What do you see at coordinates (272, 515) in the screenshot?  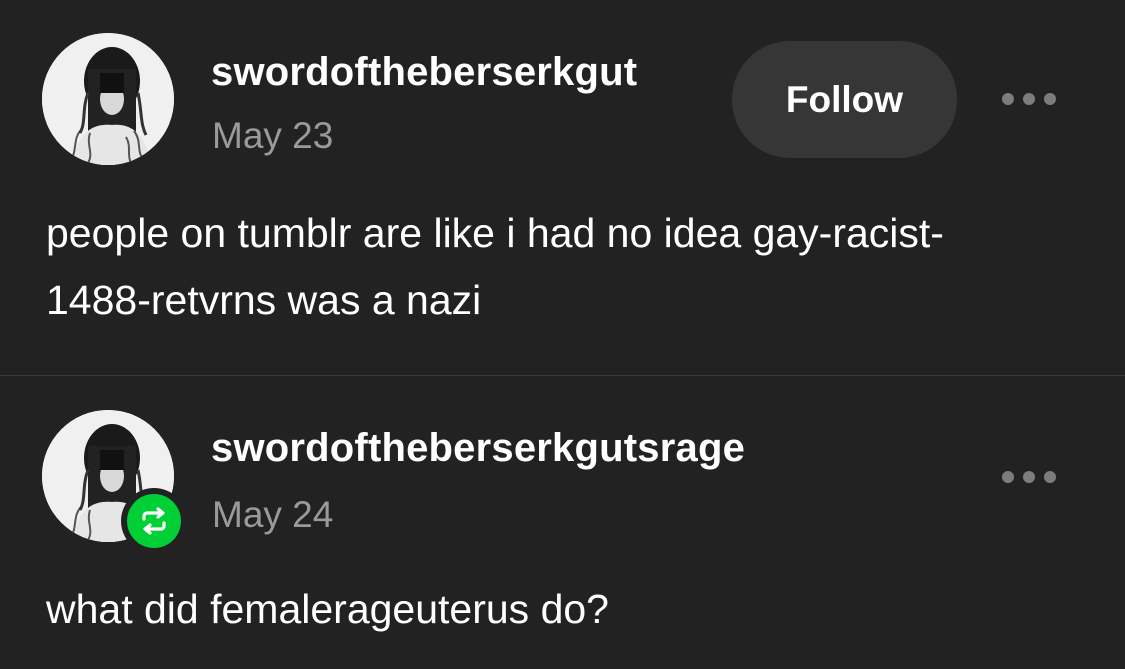 I see `post-date: May 24` at bounding box center [272, 515].